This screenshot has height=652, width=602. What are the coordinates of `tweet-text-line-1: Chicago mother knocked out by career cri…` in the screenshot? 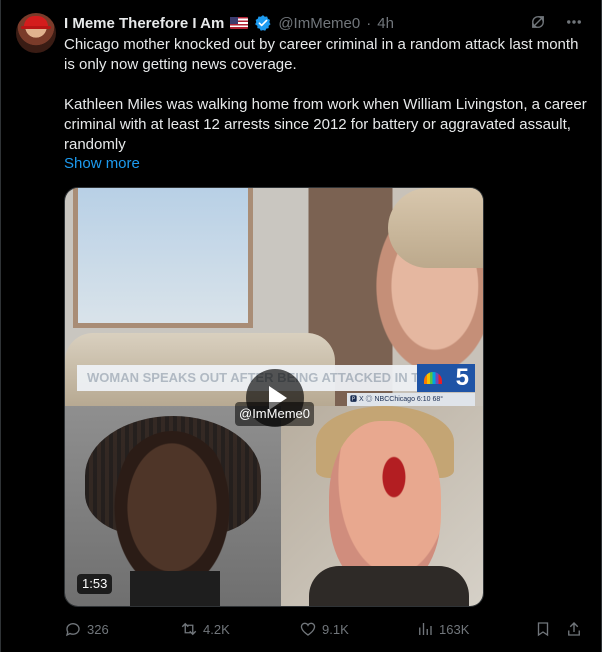 It's located at (321, 54).